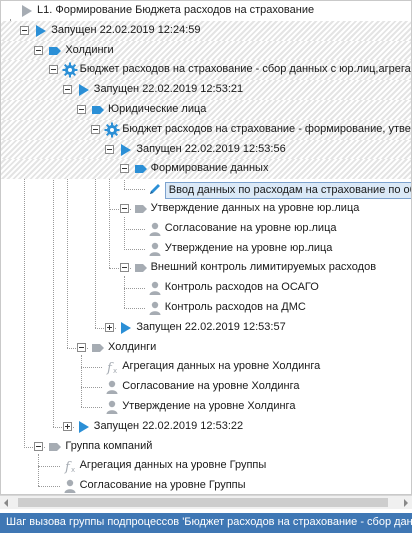 Image resolution: width=412 pixels, height=533 pixels. I want to click on tree-node-label: Утверждение данных на уровне юр.лица, so click(255, 208).